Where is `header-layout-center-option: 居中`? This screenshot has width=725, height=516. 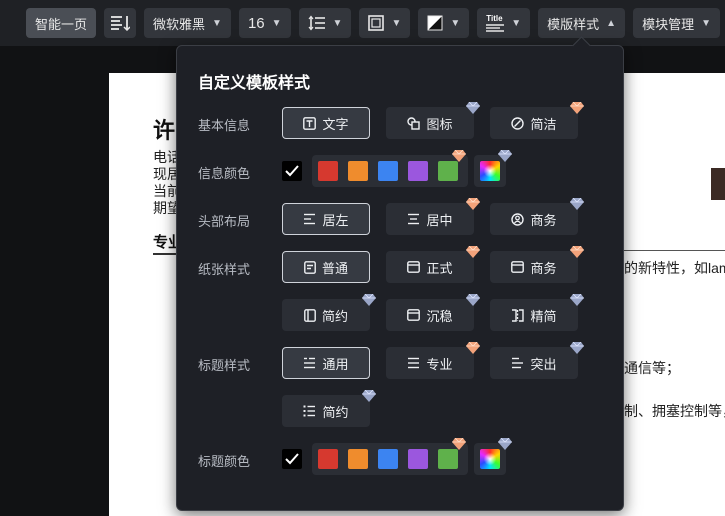 header-layout-center-option: 居中 is located at coordinates (433, 216).